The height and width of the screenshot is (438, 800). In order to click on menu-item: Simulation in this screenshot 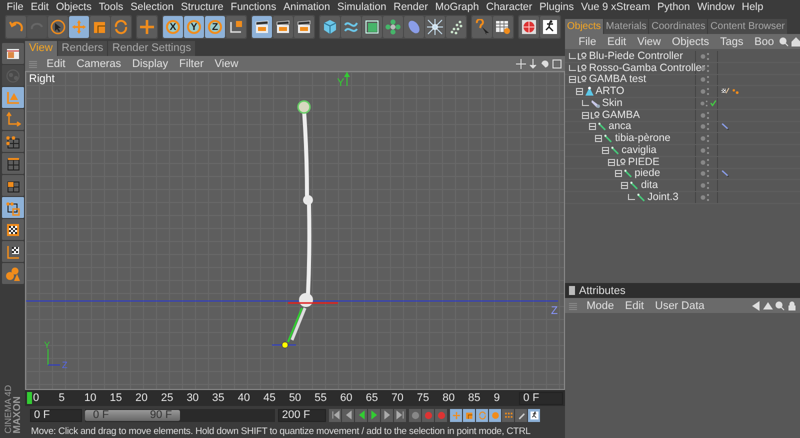, I will do `click(362, 7)`.